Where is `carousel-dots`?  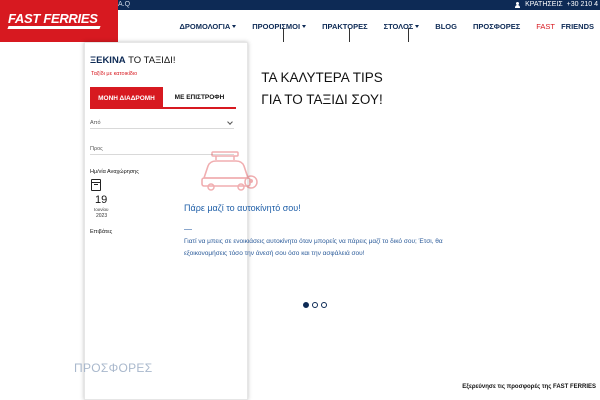 carousel-dots is located at coordinates (315, 305).